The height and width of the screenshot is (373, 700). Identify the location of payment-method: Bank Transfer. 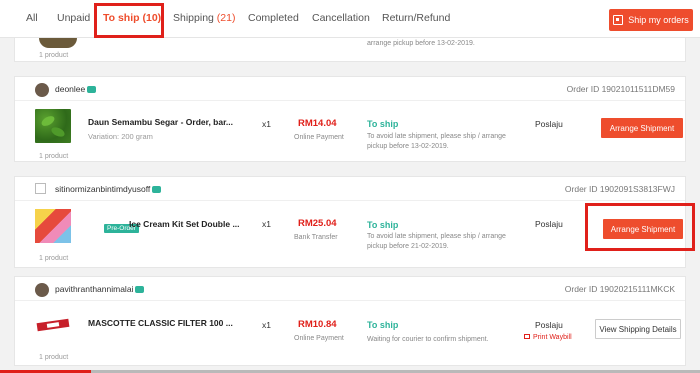
(316, 237).